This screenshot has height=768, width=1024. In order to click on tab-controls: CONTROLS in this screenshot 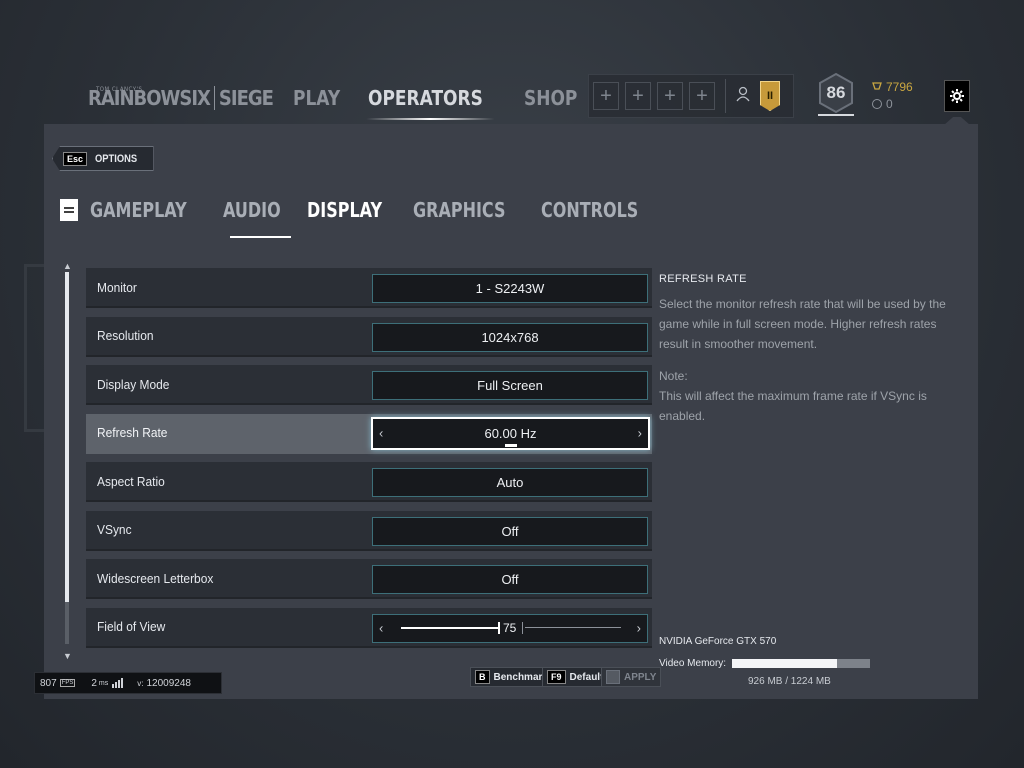, I will do `click(589, 210)`.